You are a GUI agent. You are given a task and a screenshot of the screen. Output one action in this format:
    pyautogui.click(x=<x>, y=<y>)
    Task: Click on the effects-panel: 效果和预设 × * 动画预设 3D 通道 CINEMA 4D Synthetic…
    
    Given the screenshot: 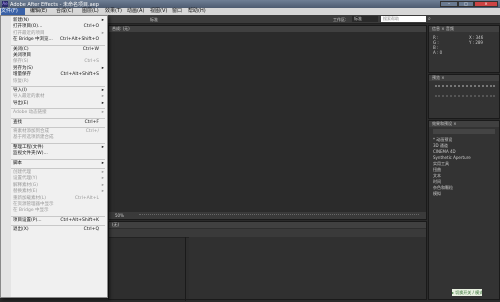 What is the action you would take?
    pyautogui.click(x=464, y=210)
    